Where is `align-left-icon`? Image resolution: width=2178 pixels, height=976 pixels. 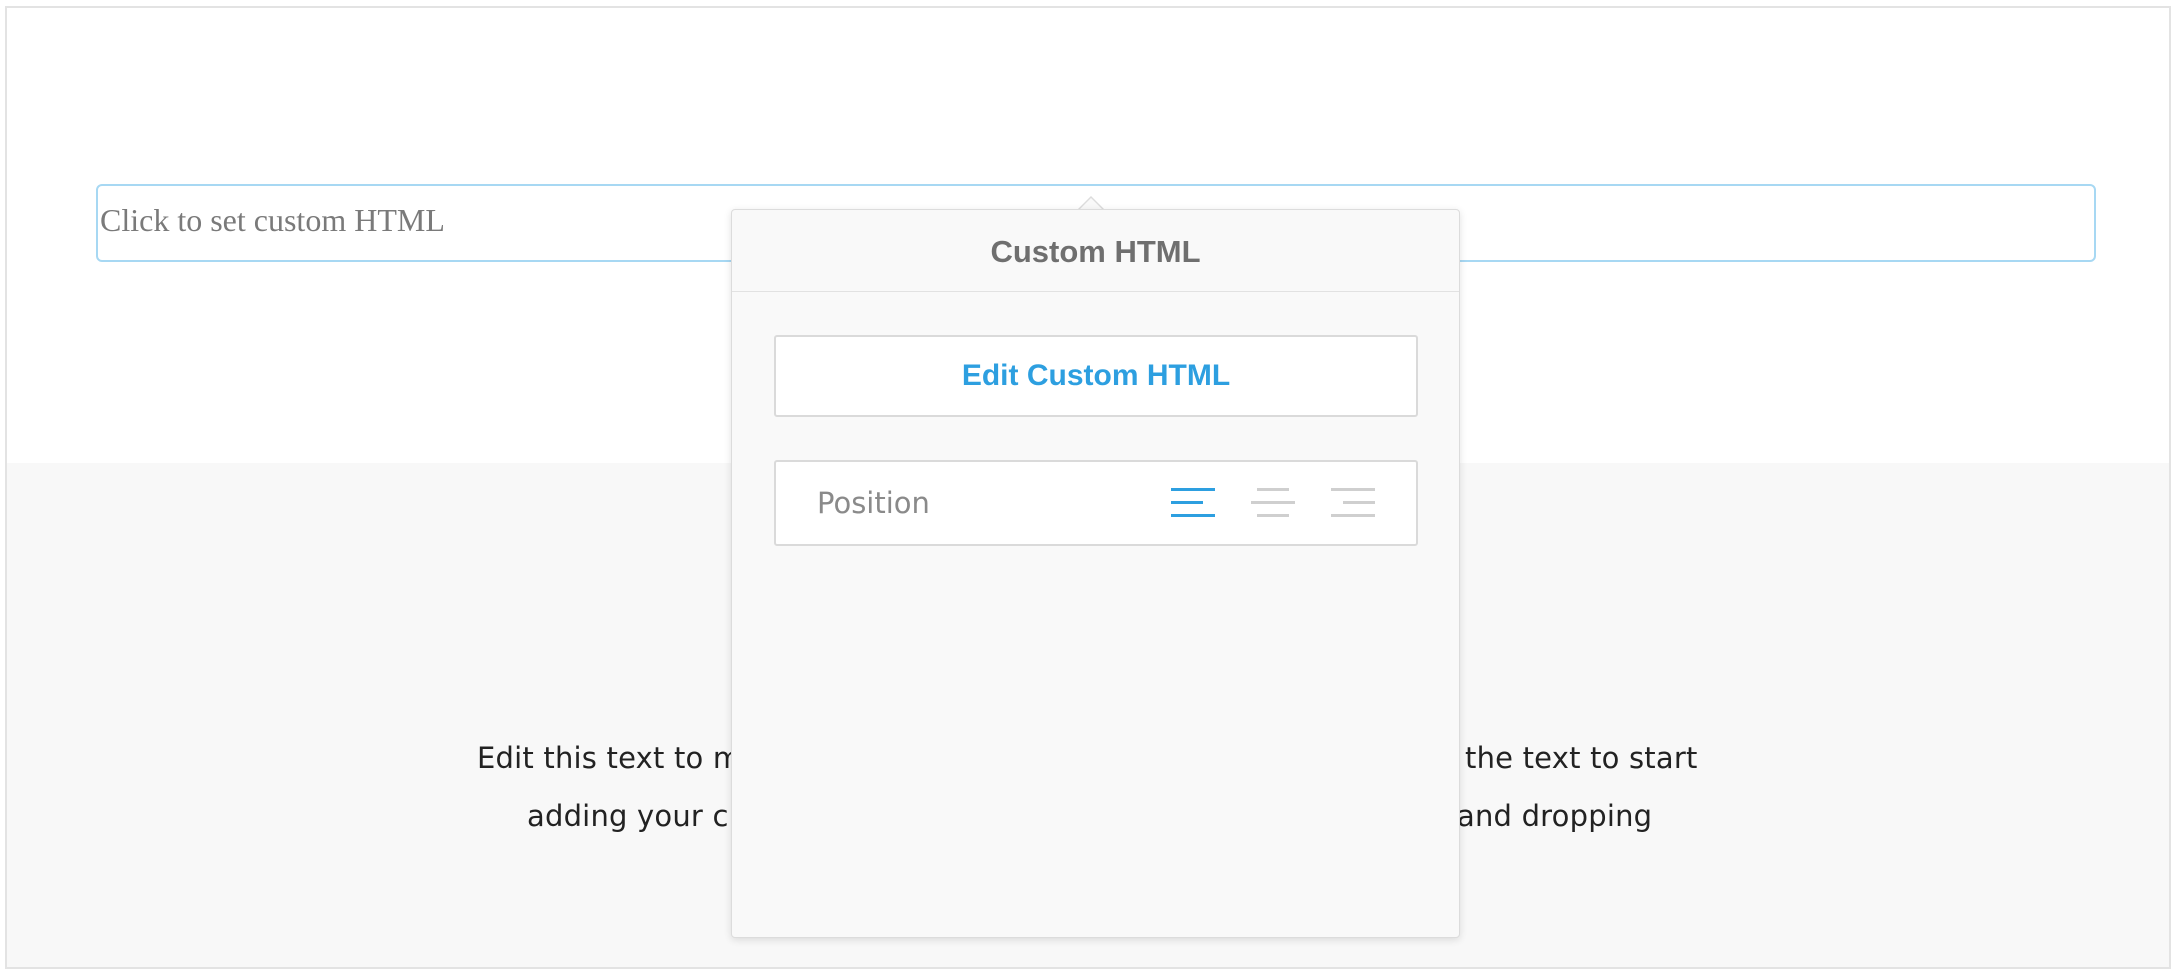
align-left-icon is located at coordinates (1193, 502).